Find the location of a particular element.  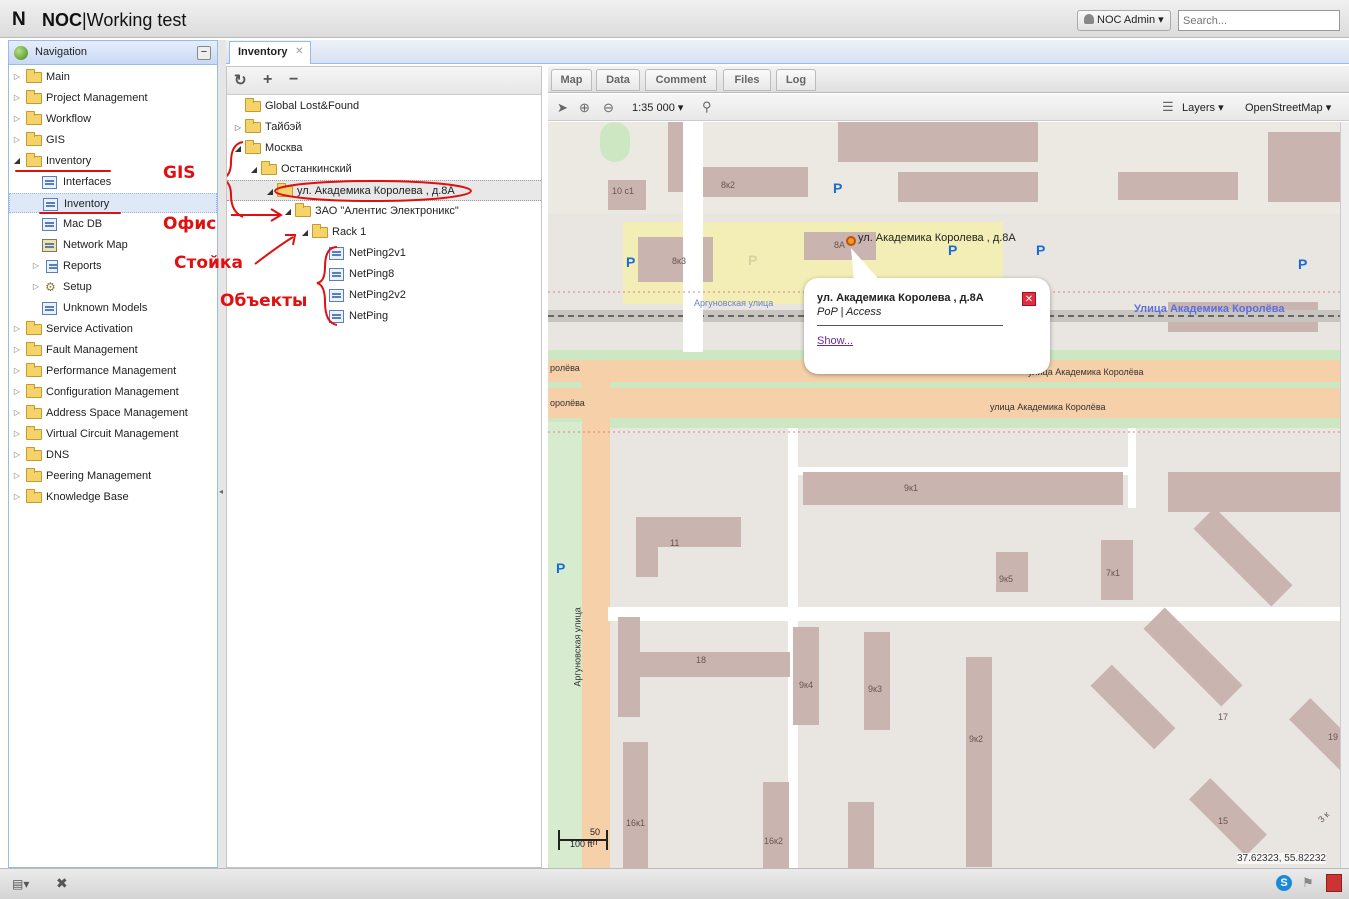

collapse-button: − is located at coordinates (204, 53).